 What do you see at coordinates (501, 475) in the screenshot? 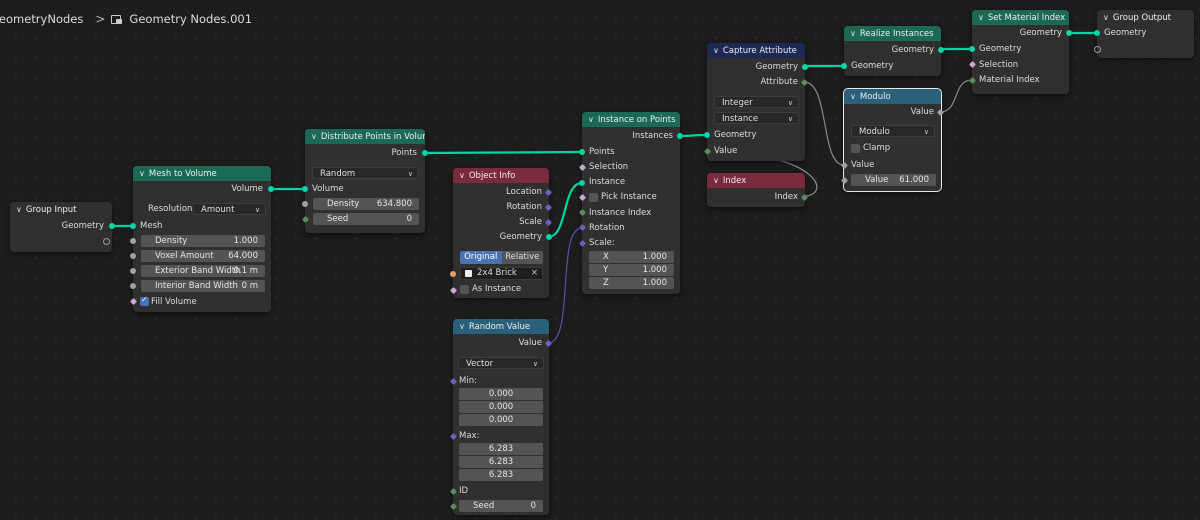
I see `max-z-field: 6.283` at bounding box center [501, 475].